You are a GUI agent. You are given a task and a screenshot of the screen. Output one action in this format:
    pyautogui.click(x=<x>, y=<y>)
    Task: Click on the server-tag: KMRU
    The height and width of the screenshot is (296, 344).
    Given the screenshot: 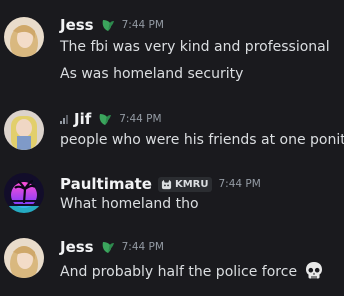 What is the action you would take?
    pyautogui.click(x=185, y=184)
    